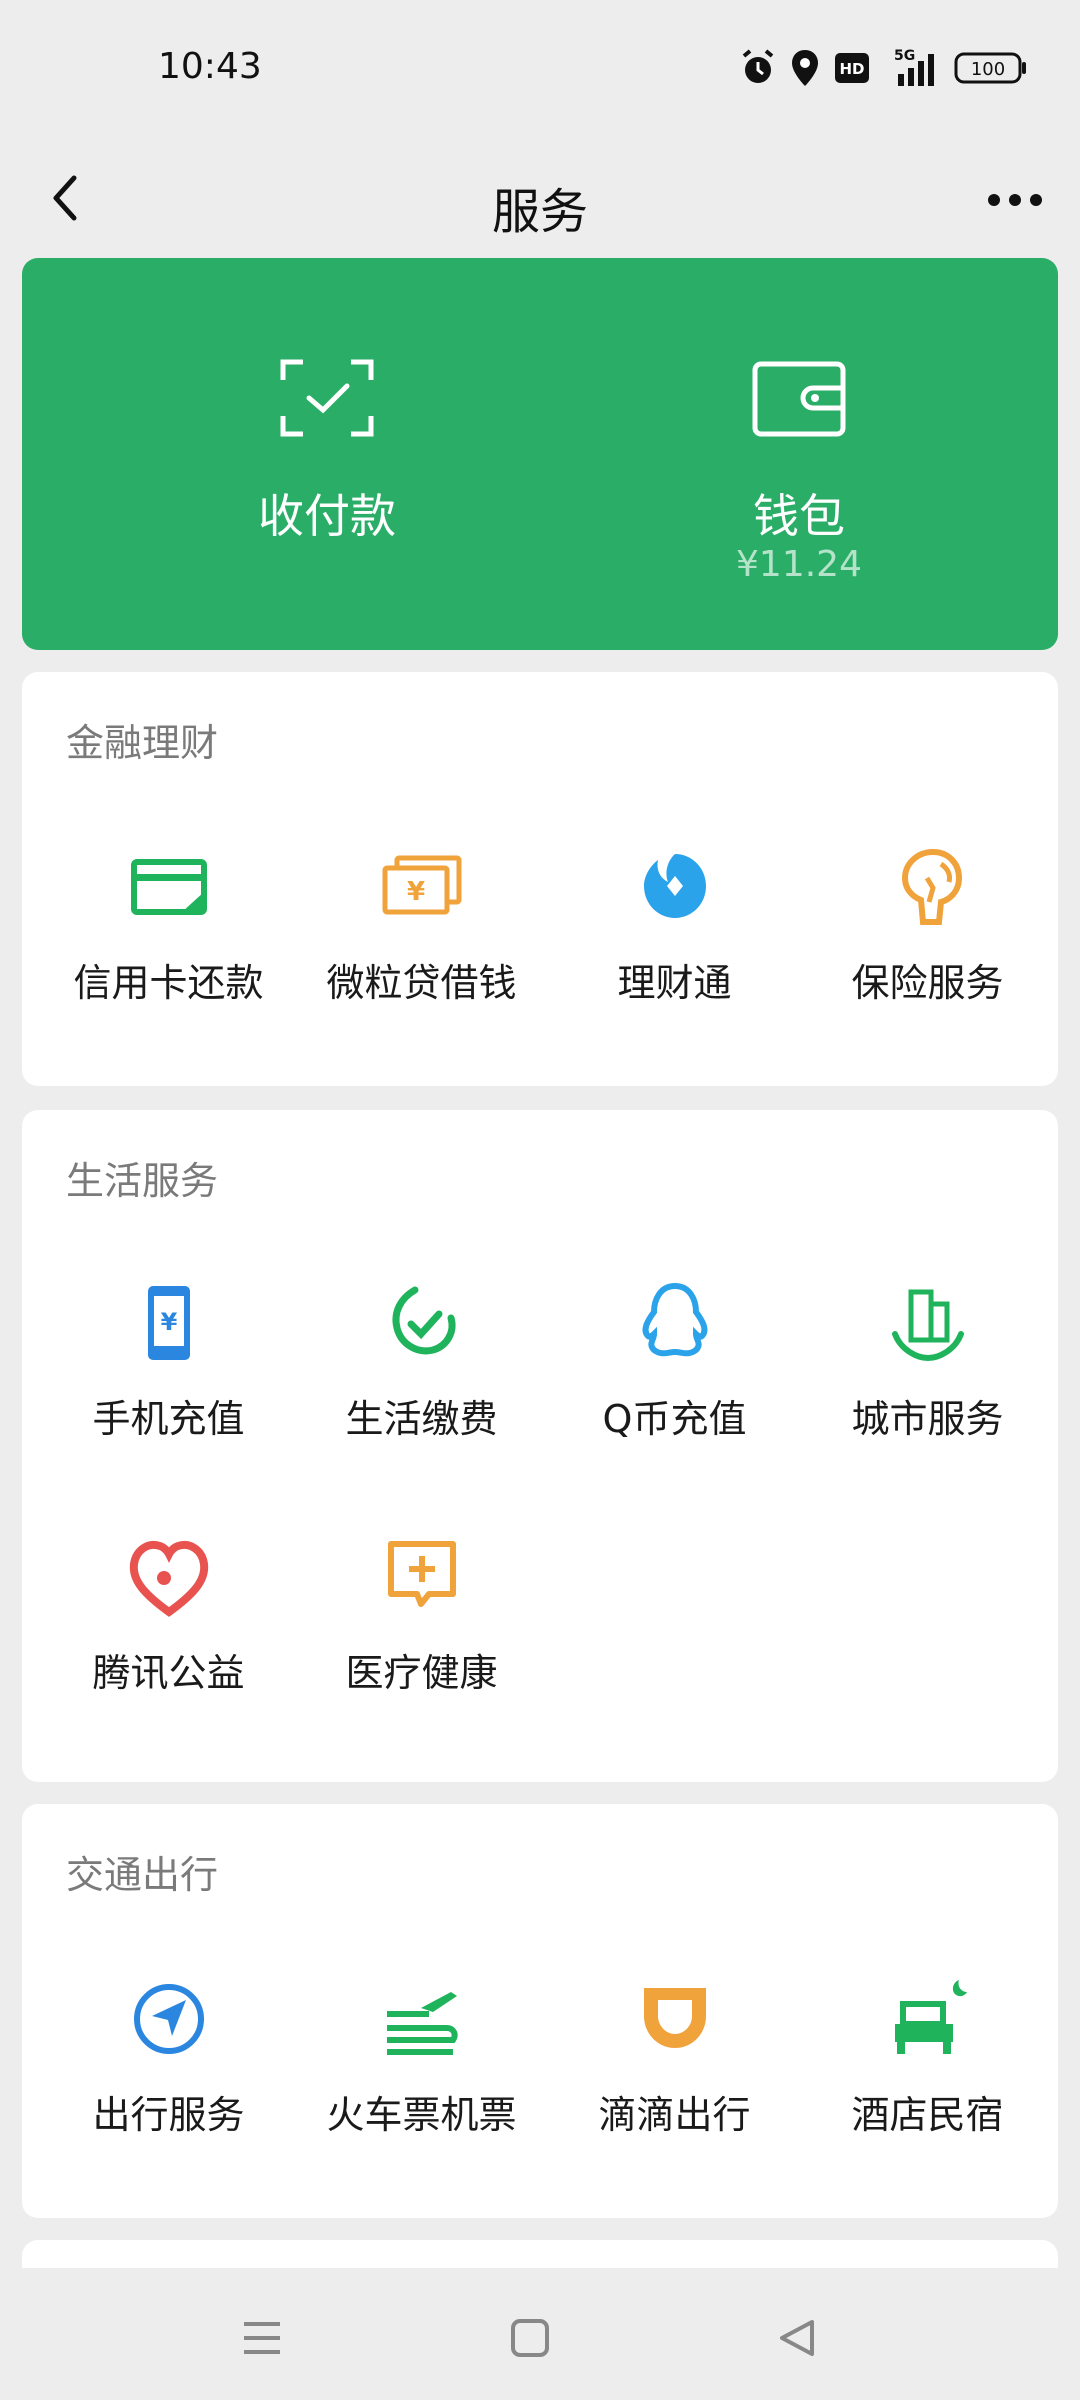 The image size is (1080, 2400). Describe the element at coordinates (421, 2115) in the screenshot. I see `grid-item-label: 火车票机票` at that location.